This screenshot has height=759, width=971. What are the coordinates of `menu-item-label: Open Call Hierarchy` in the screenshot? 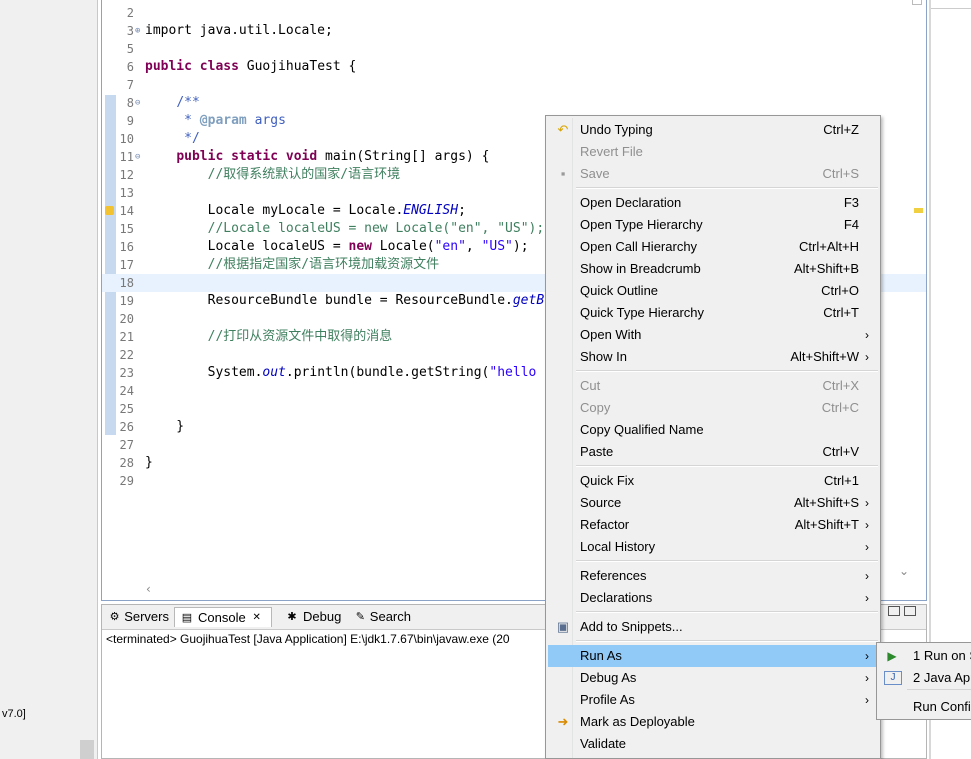 It's located at (639, 246).